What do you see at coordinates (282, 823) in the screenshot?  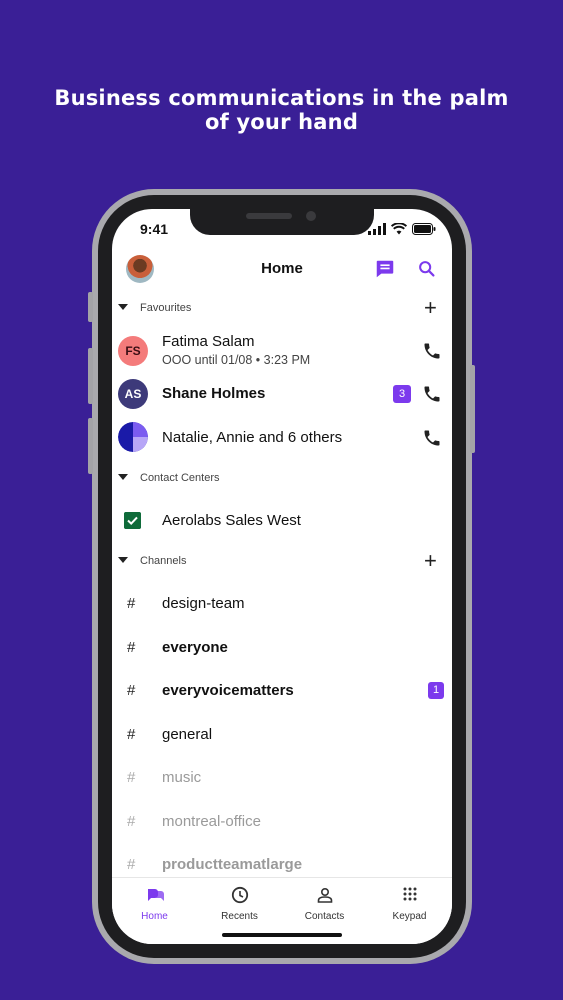 I see `channel-row: # montreal-office` at bounding box center [282, 823].